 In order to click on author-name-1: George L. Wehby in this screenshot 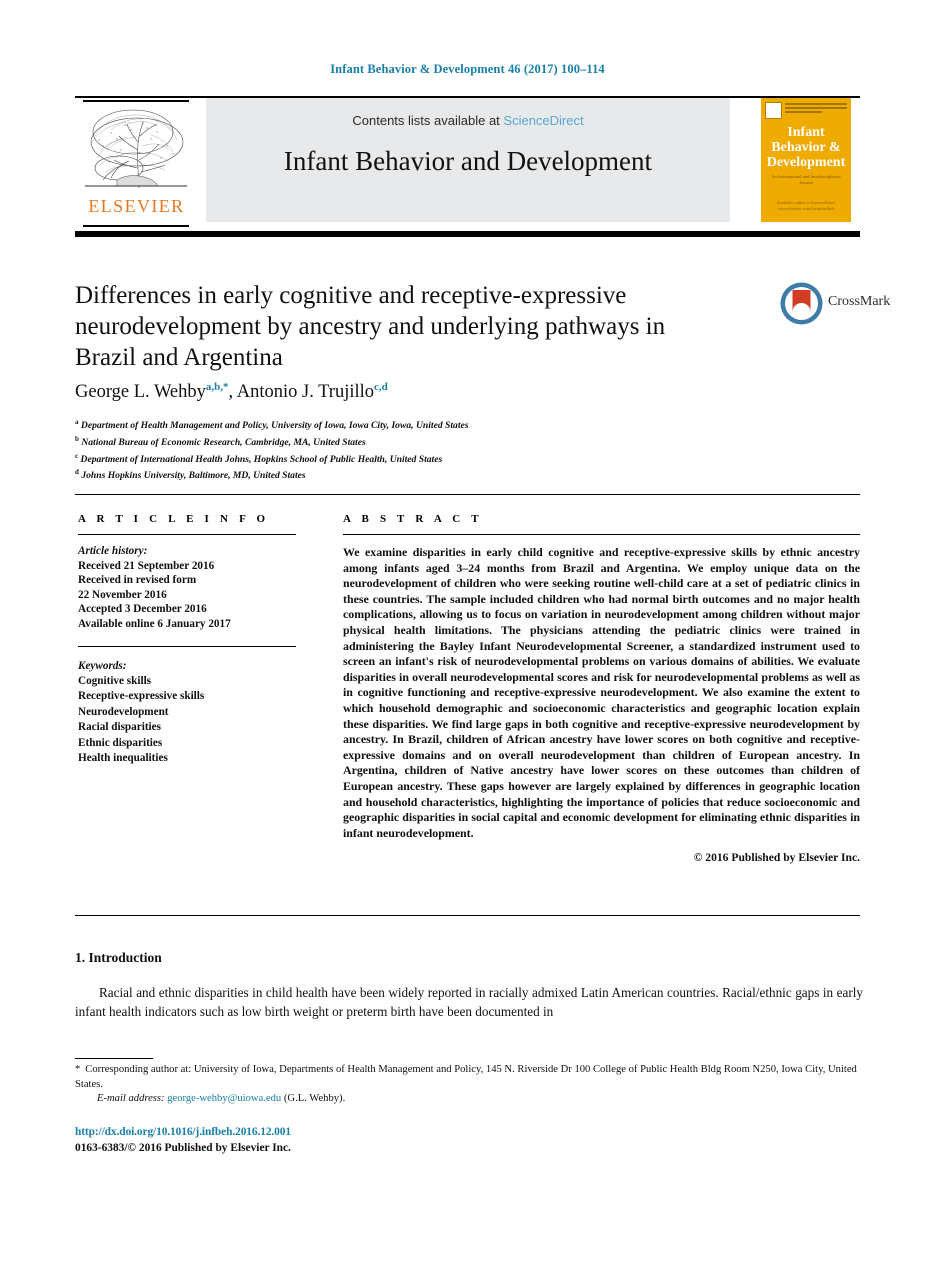, I will do `click(140, 392)`.